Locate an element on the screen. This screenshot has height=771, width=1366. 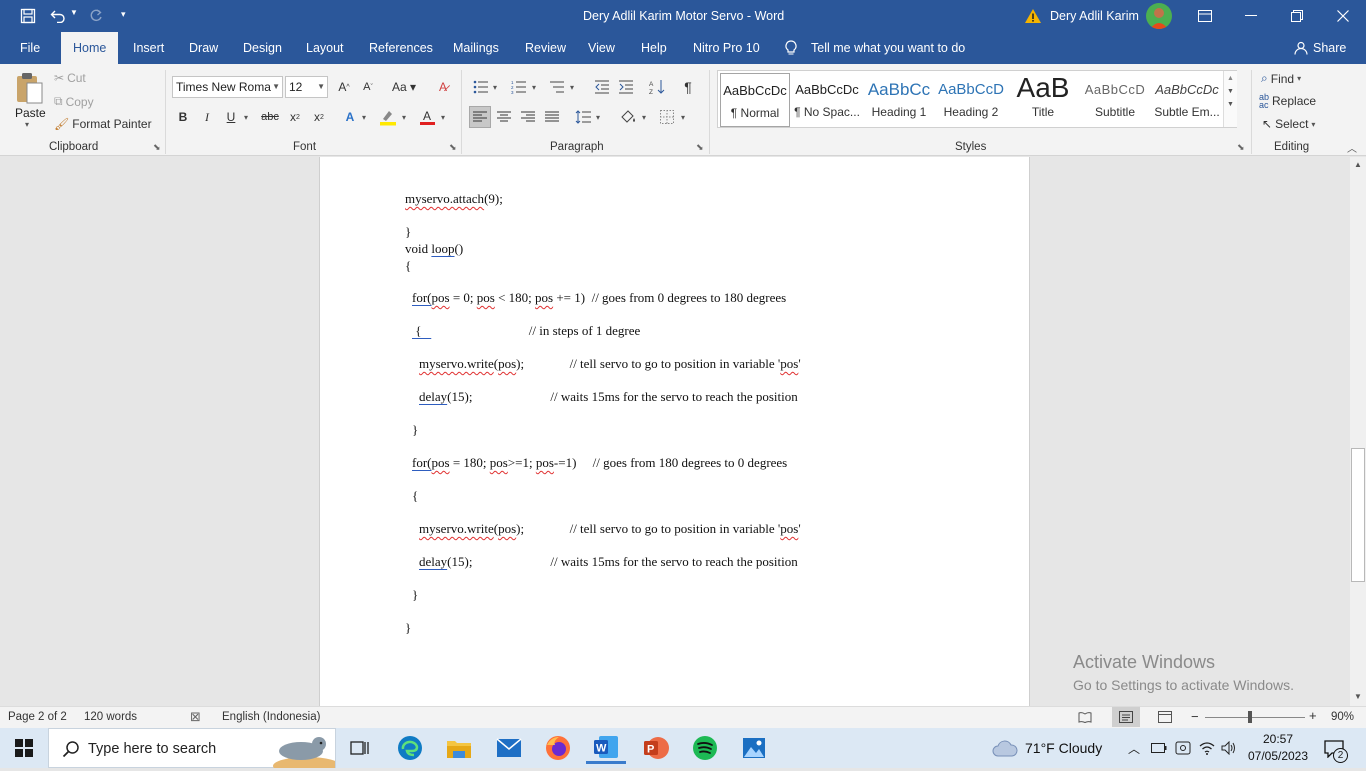
undo-dropdown-icon: ▼ is located at coordinates (74, 12).